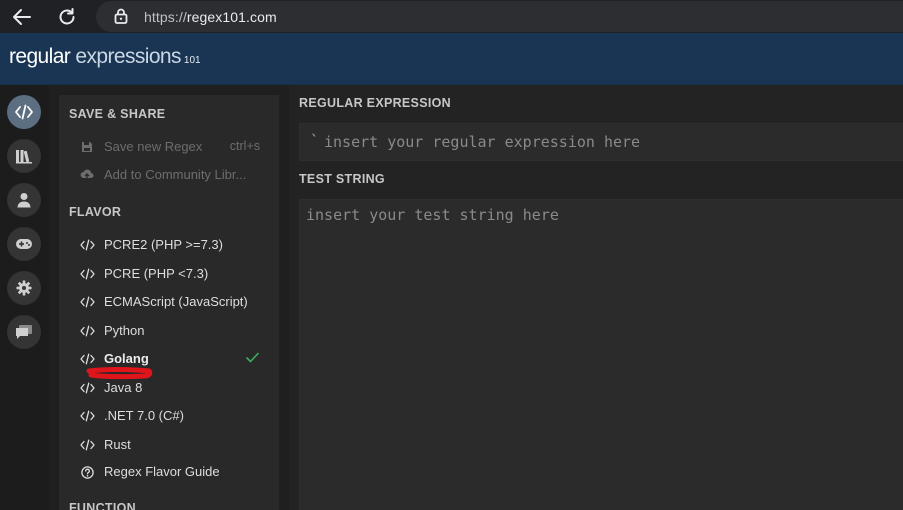 Image resolution: width=903 pixels, height=510 pixels. I want to click on lock-icon, so click(121, 16).